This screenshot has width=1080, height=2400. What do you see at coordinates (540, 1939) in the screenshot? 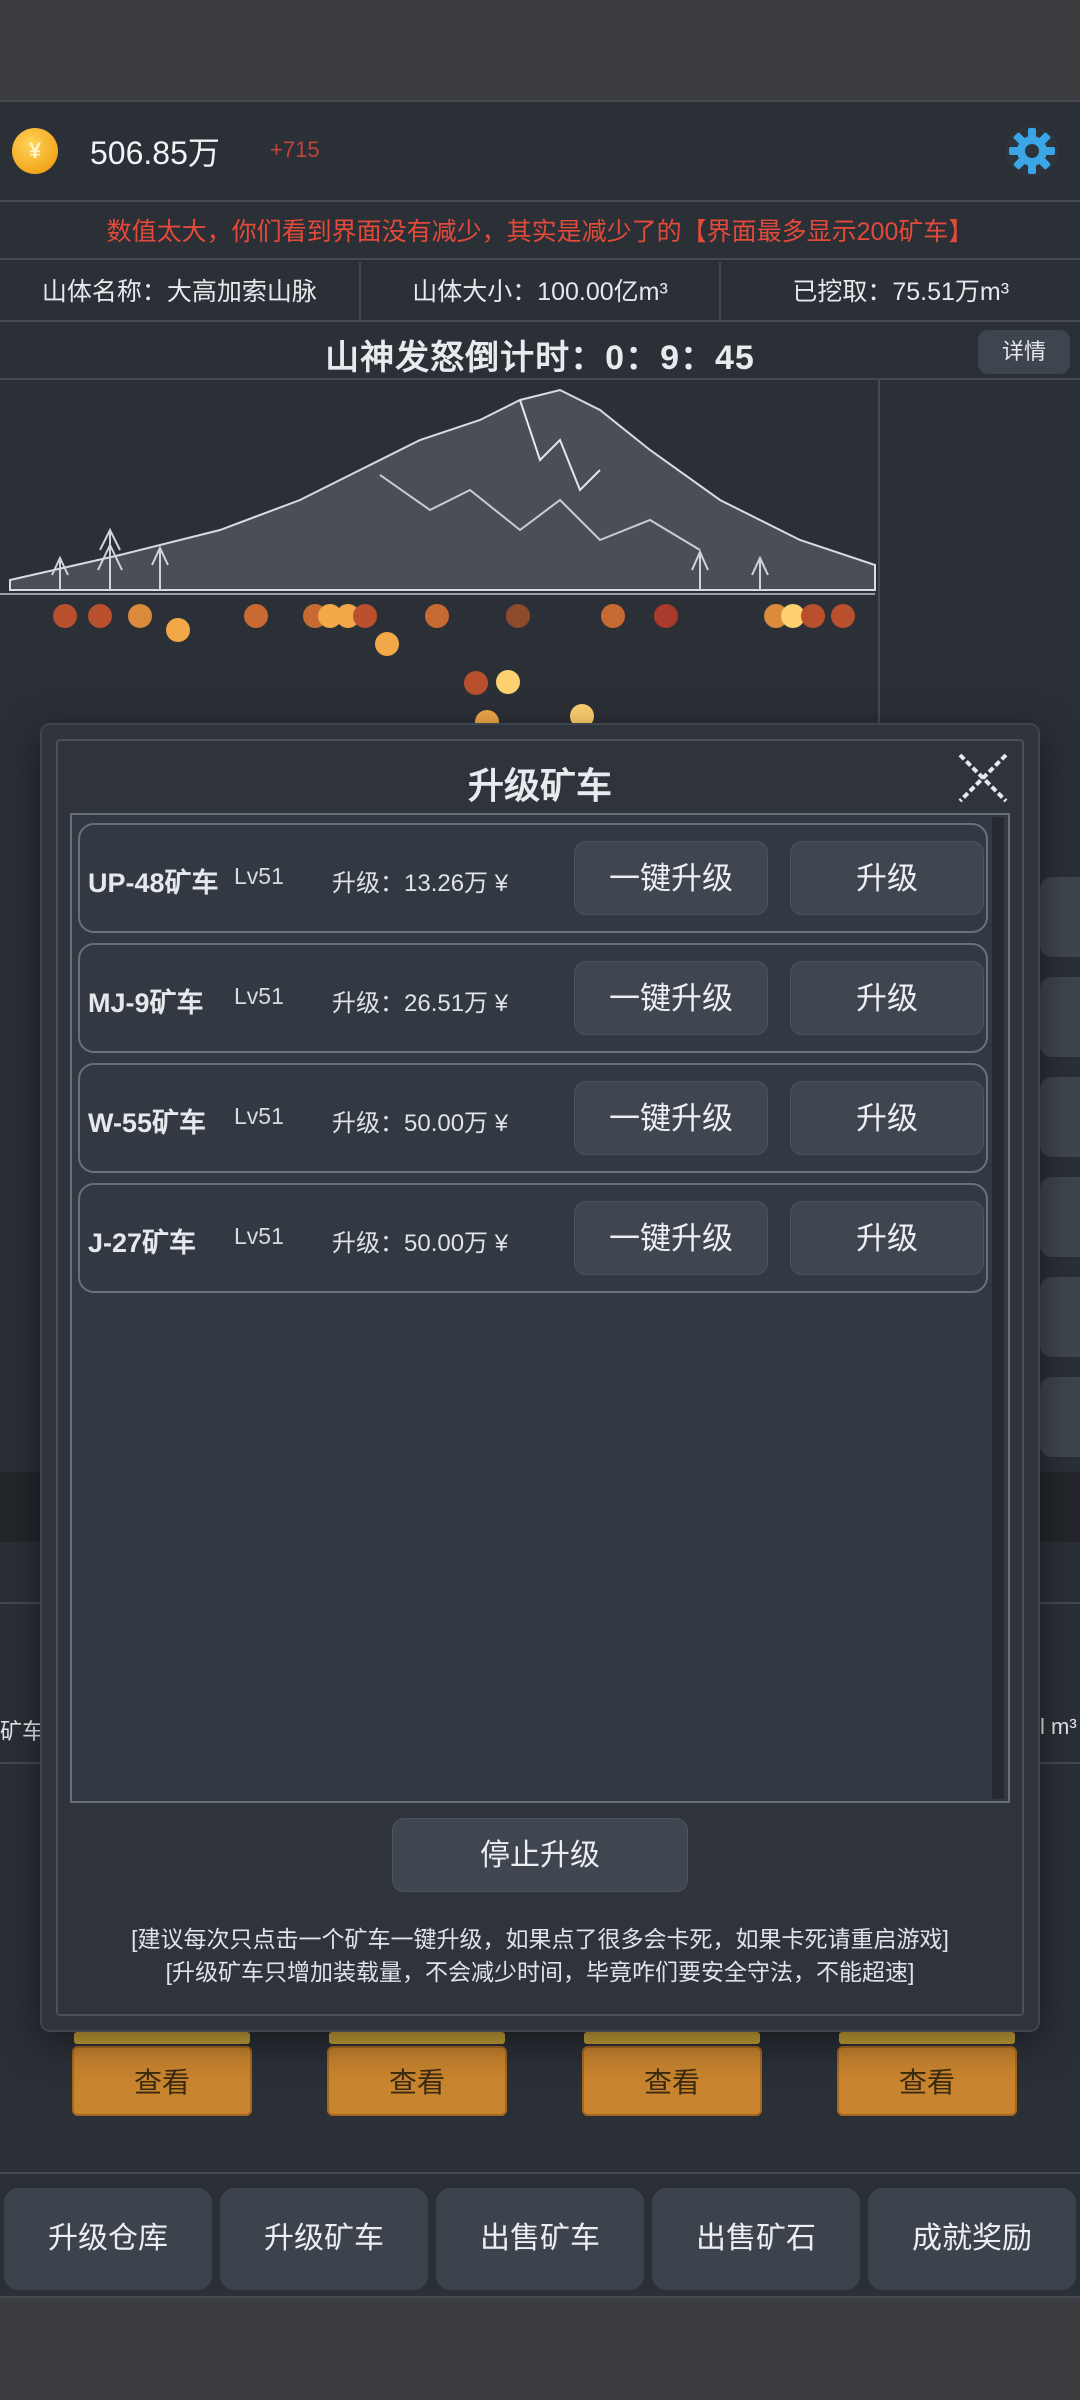
I see `tip-text: [建议每次只点击一个矿车一键升级，如果点了很多会卡死，如果卡死请重启游戏]` at bounding box center [540, 1939].